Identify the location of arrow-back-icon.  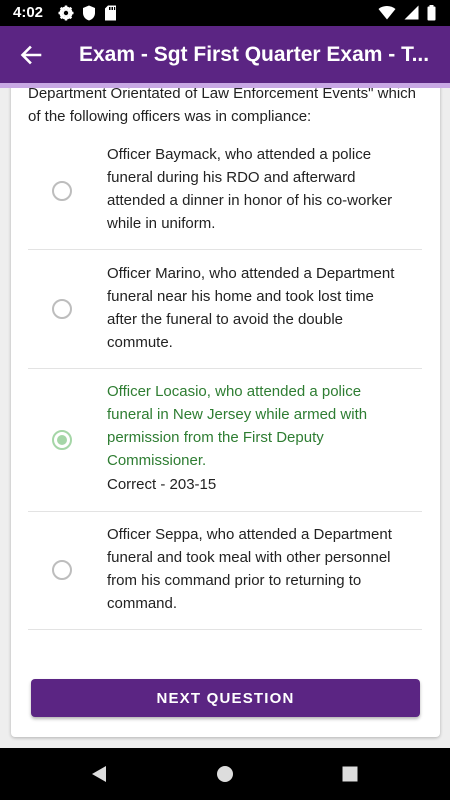
(31, 57).